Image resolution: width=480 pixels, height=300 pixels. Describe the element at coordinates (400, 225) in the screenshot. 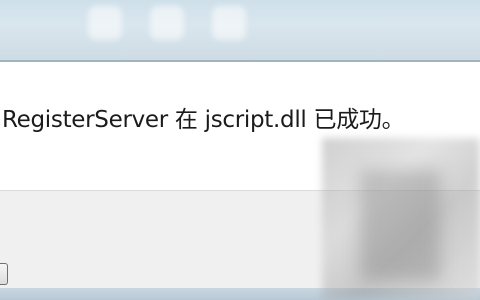

I see `blurred-overlay` at that location.